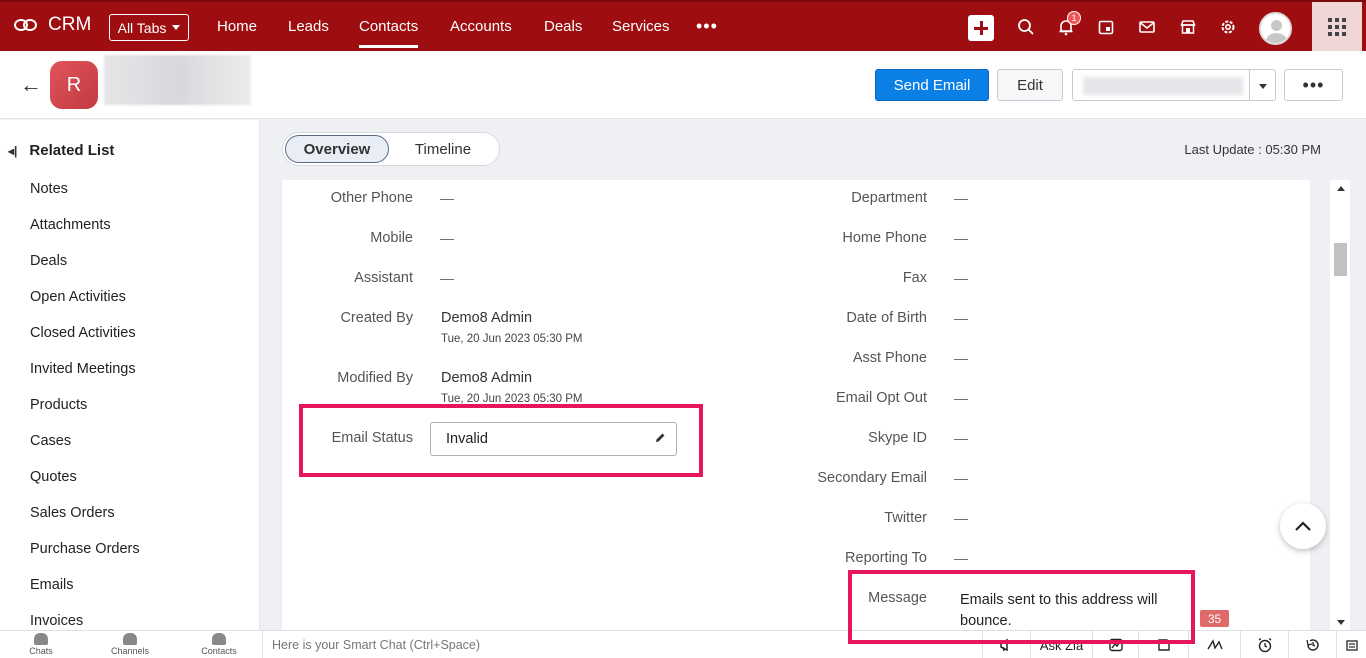  I want to click on sidebar-item-attachments: Attachments, so click(70, 225).